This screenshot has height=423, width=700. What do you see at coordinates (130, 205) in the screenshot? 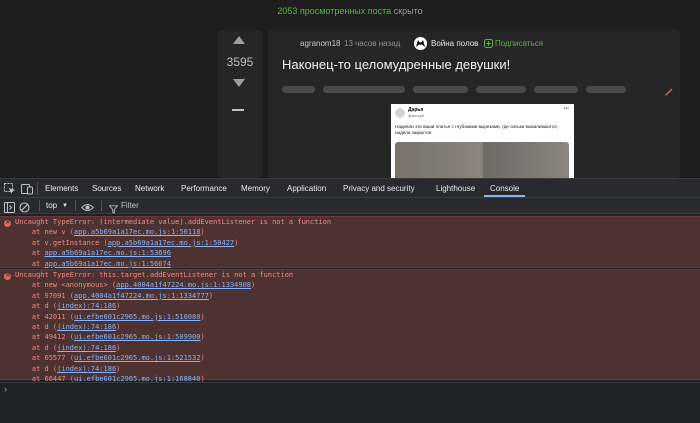
I see `filter-input: Filter` at bounding box center [130, 205].